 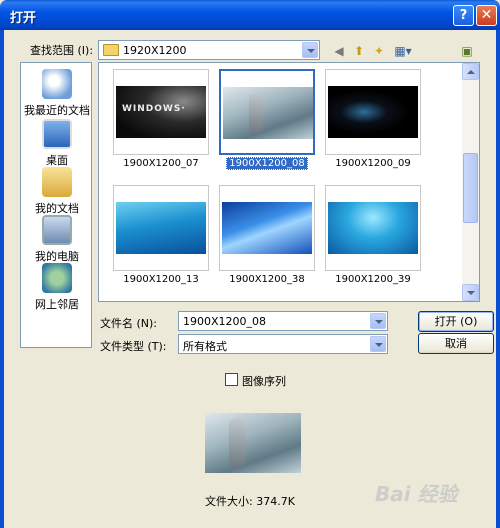 What do you see at coordinates (373, 279) in the screenshot?
I see `file-name: 1900X1200_39` at bounding box center [373, 279].